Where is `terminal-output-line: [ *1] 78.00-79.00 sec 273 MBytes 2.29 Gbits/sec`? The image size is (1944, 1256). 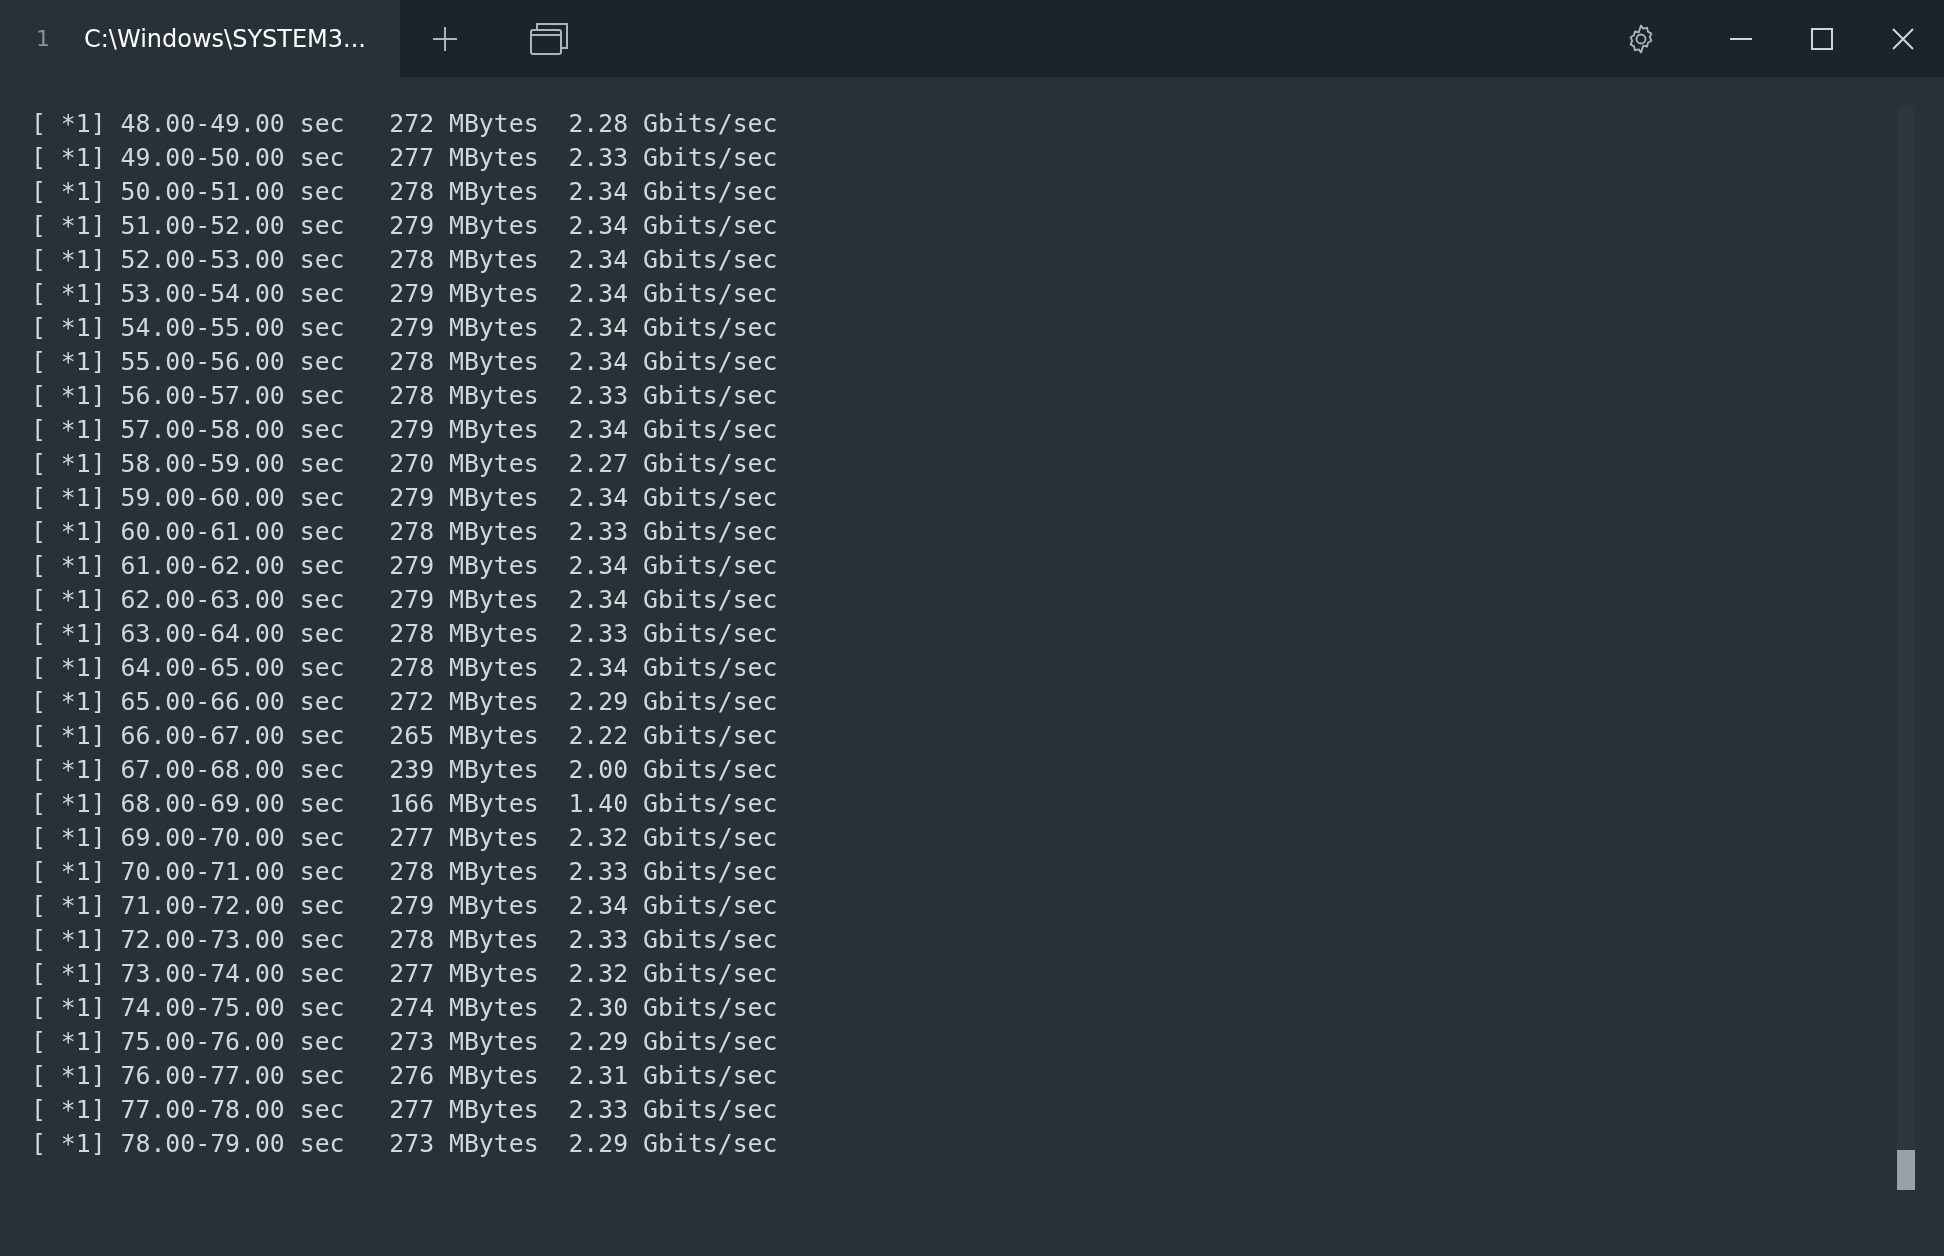 terminal-output-line: [ *1] 78.00-79.00 sec 273 MBytes 2.29 Gbits/sec is located at coordinates (405, 1144).